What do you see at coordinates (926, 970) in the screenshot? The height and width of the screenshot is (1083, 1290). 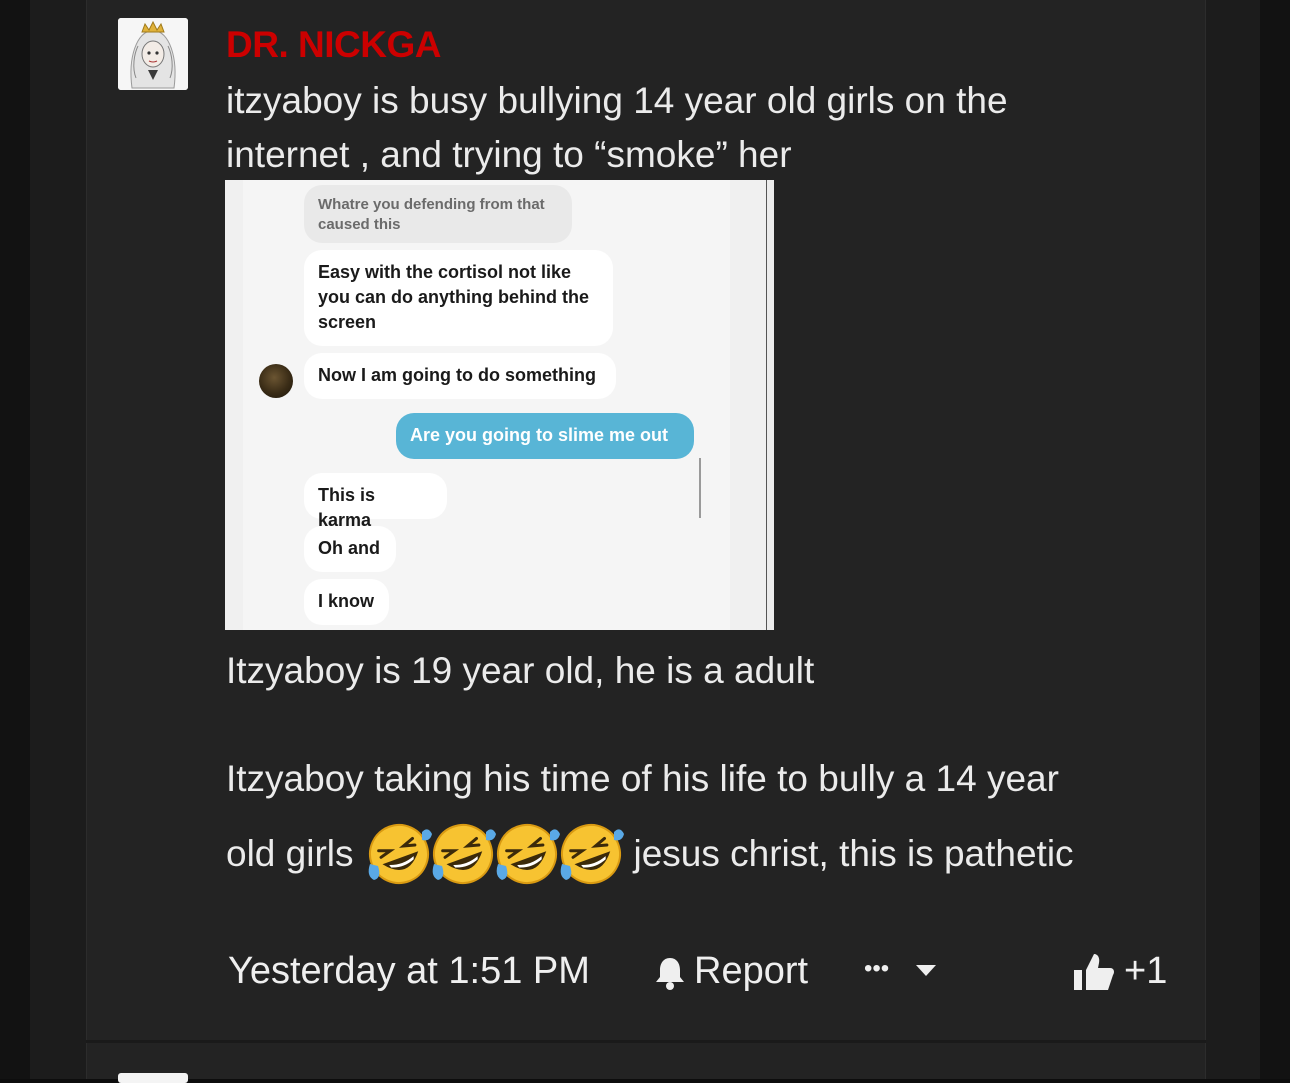 I see `chevron-down-icon` at bounding box center [926, 970].